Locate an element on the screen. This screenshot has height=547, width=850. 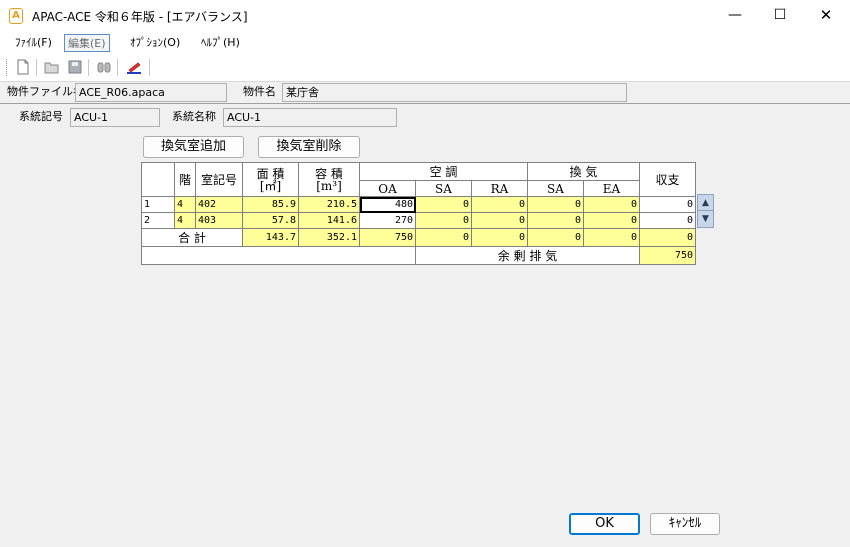
total-volume-cell: 352.1 is located at coordinates (329, 237).